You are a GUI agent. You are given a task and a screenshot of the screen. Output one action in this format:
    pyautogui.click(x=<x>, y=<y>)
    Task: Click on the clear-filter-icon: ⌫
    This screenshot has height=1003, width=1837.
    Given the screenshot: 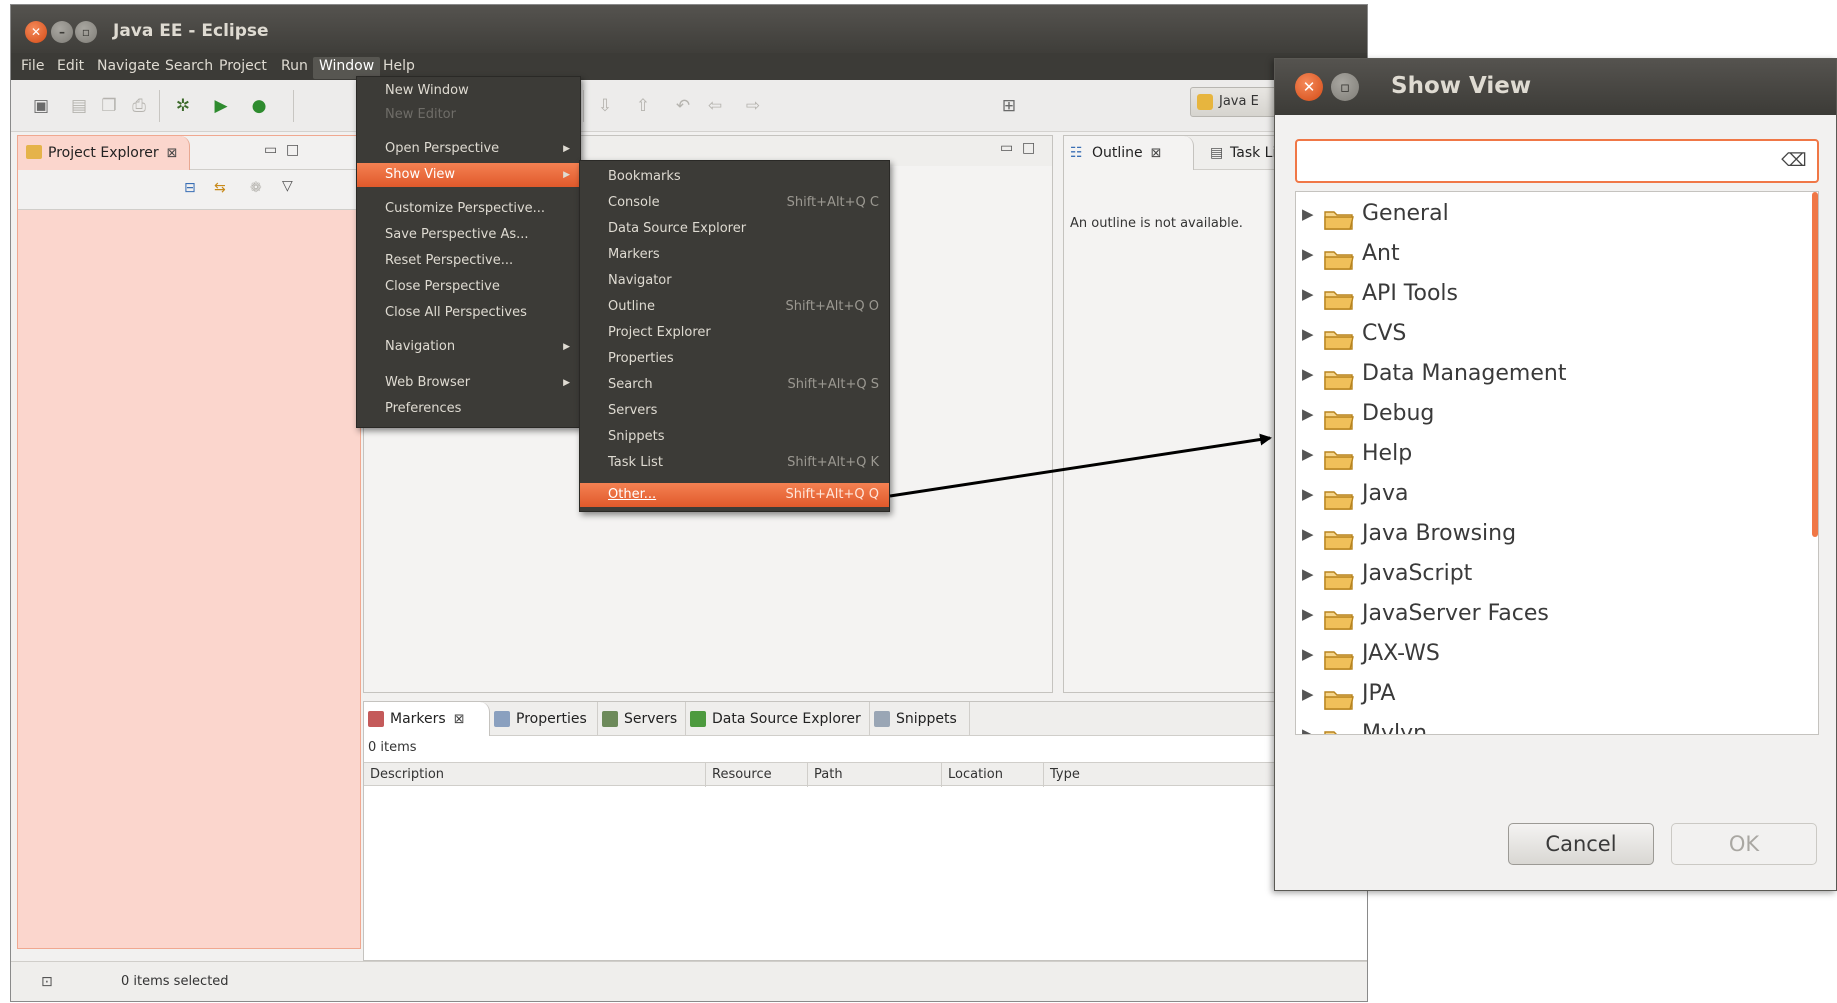 What is the action you would take?
    pyautogui.click(x=1794, y=161)
    